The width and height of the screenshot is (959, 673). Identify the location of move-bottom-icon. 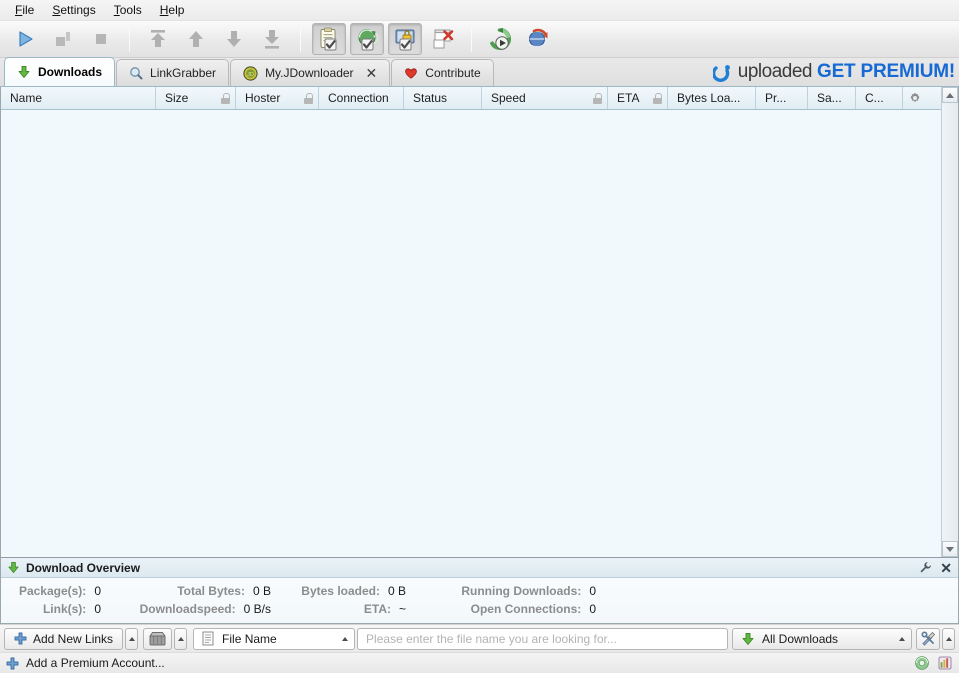
(272, 39).